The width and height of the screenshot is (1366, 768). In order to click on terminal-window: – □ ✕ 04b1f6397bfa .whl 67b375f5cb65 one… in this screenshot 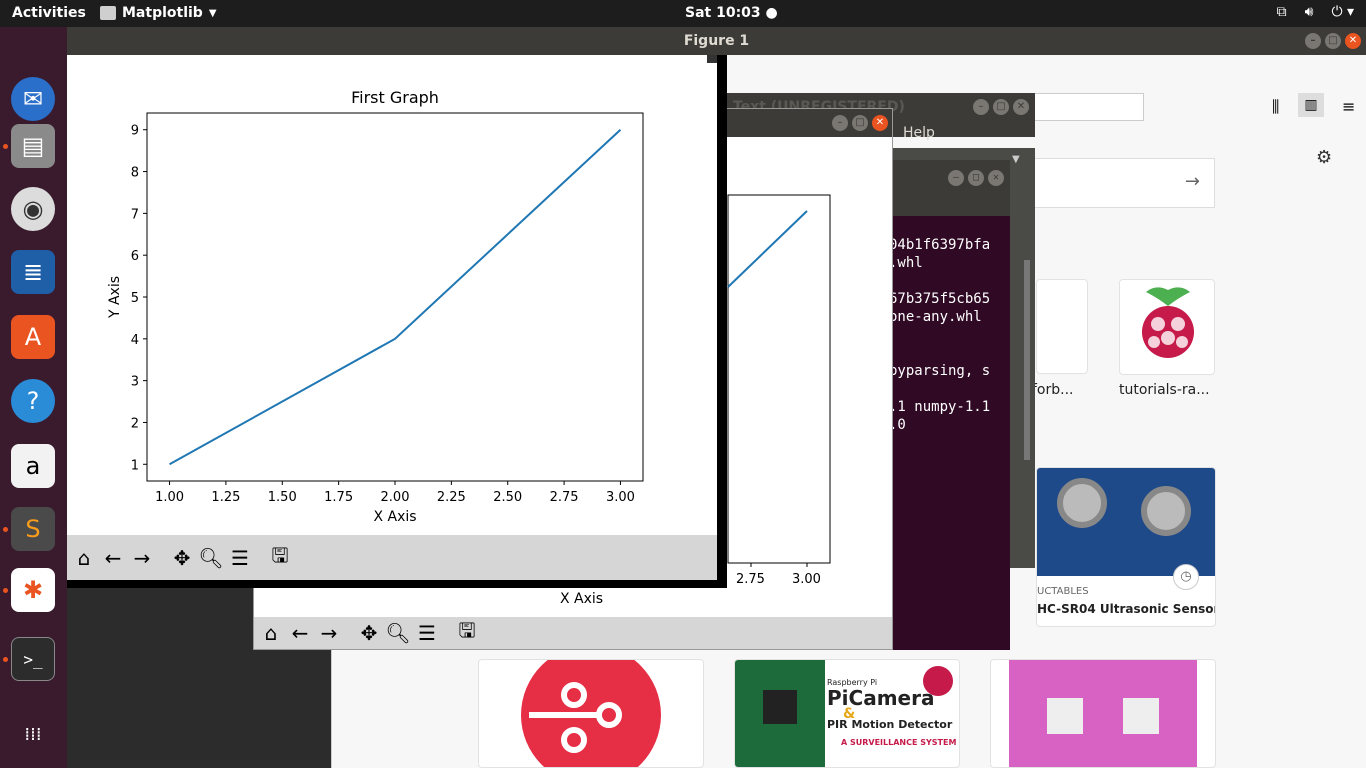, I will do `click(959, 405)`.